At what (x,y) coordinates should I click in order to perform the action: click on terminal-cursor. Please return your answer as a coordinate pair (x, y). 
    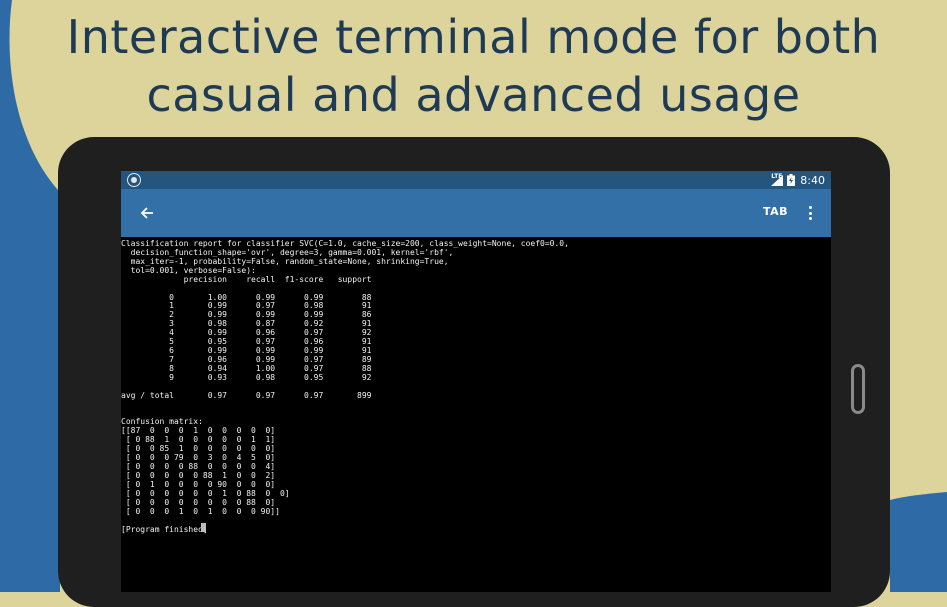
    Looking at the image, I should click on (203, 527).